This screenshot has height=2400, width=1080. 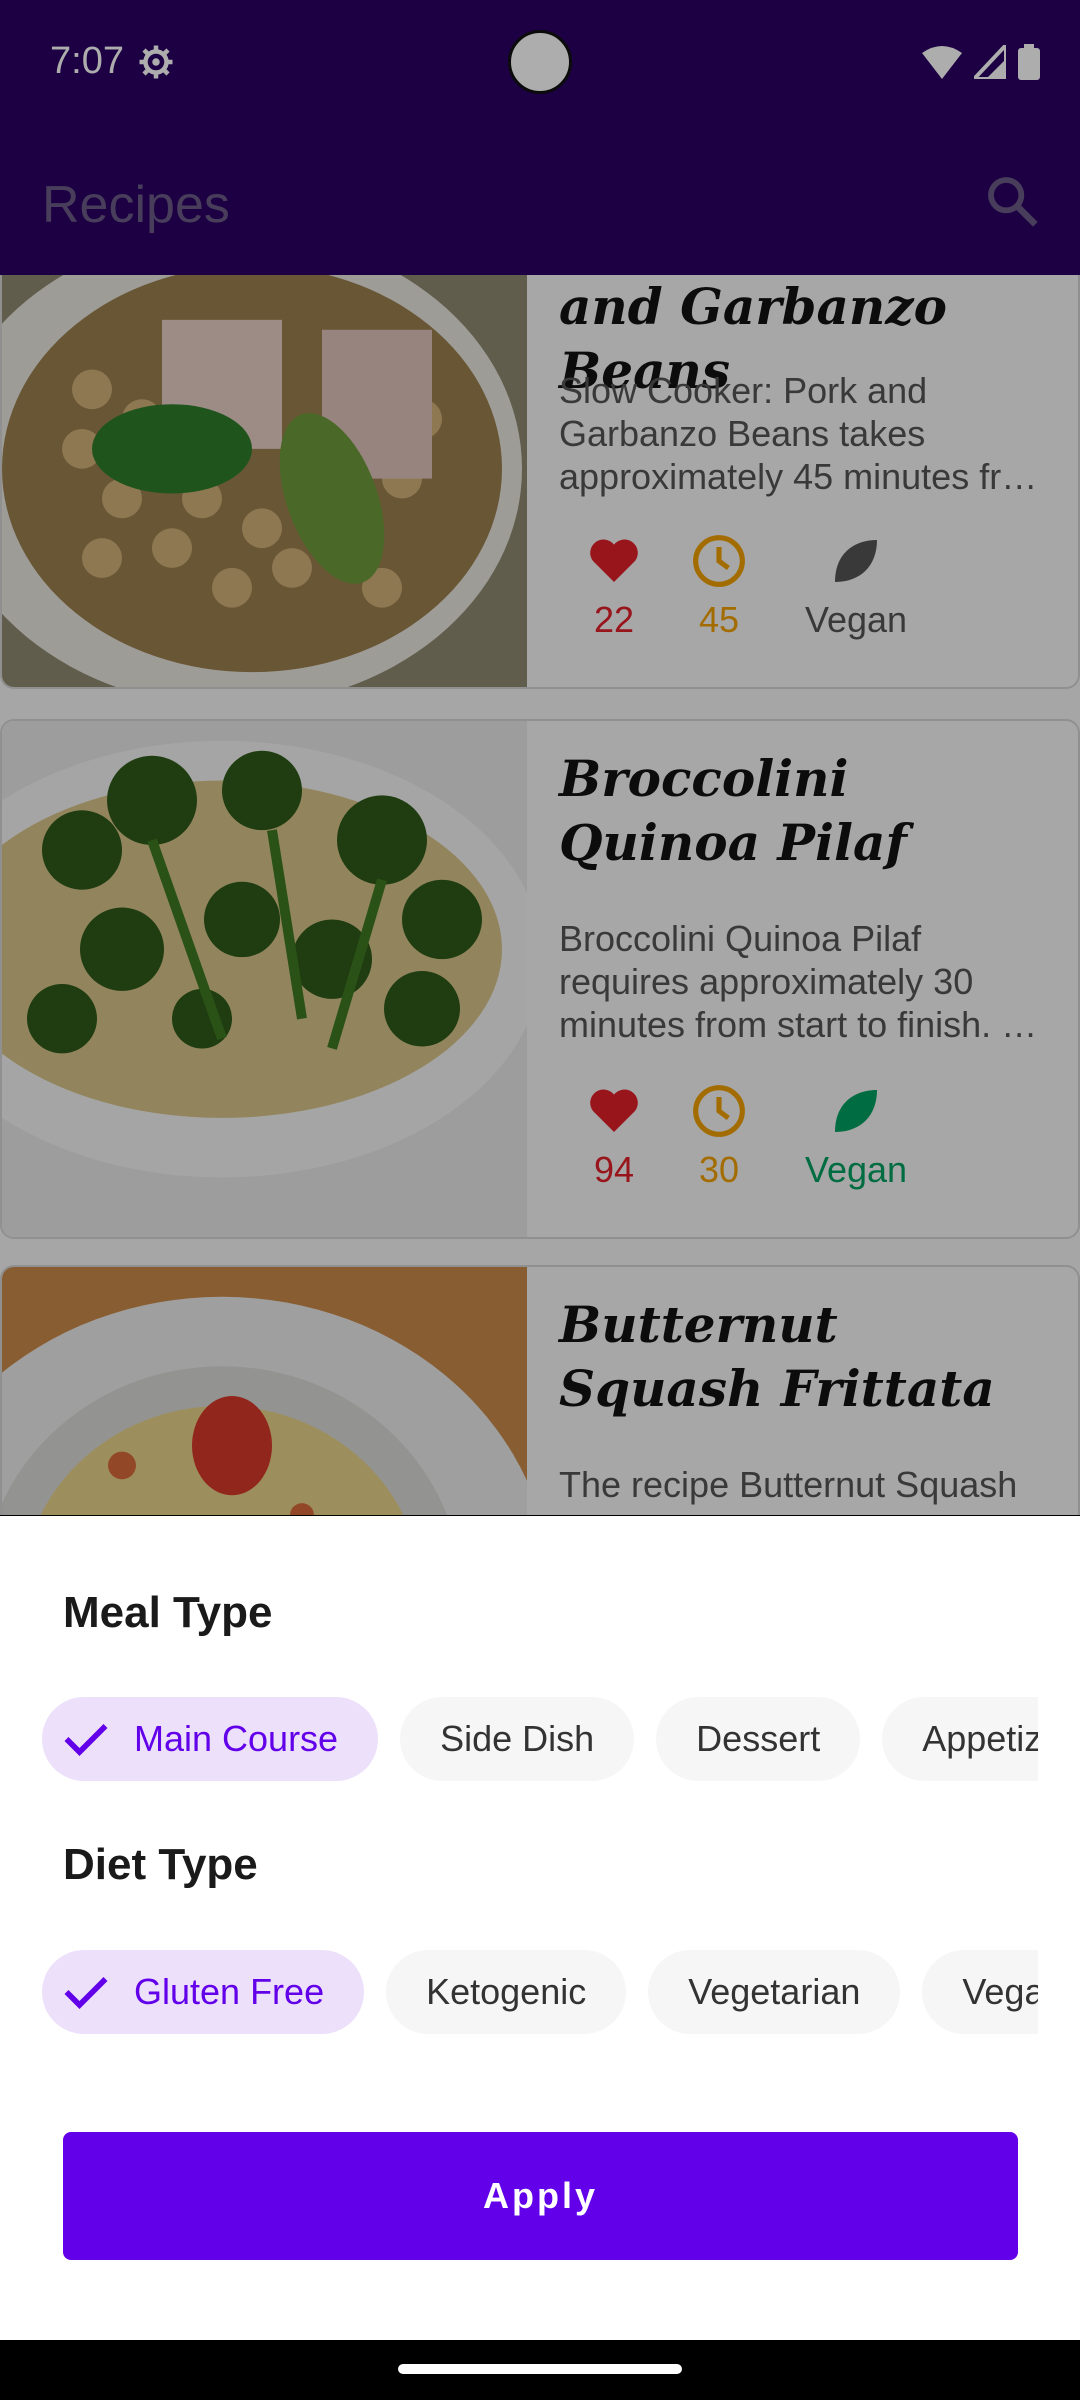 I want to click on wifi-icon, so click(x=942, y=62).